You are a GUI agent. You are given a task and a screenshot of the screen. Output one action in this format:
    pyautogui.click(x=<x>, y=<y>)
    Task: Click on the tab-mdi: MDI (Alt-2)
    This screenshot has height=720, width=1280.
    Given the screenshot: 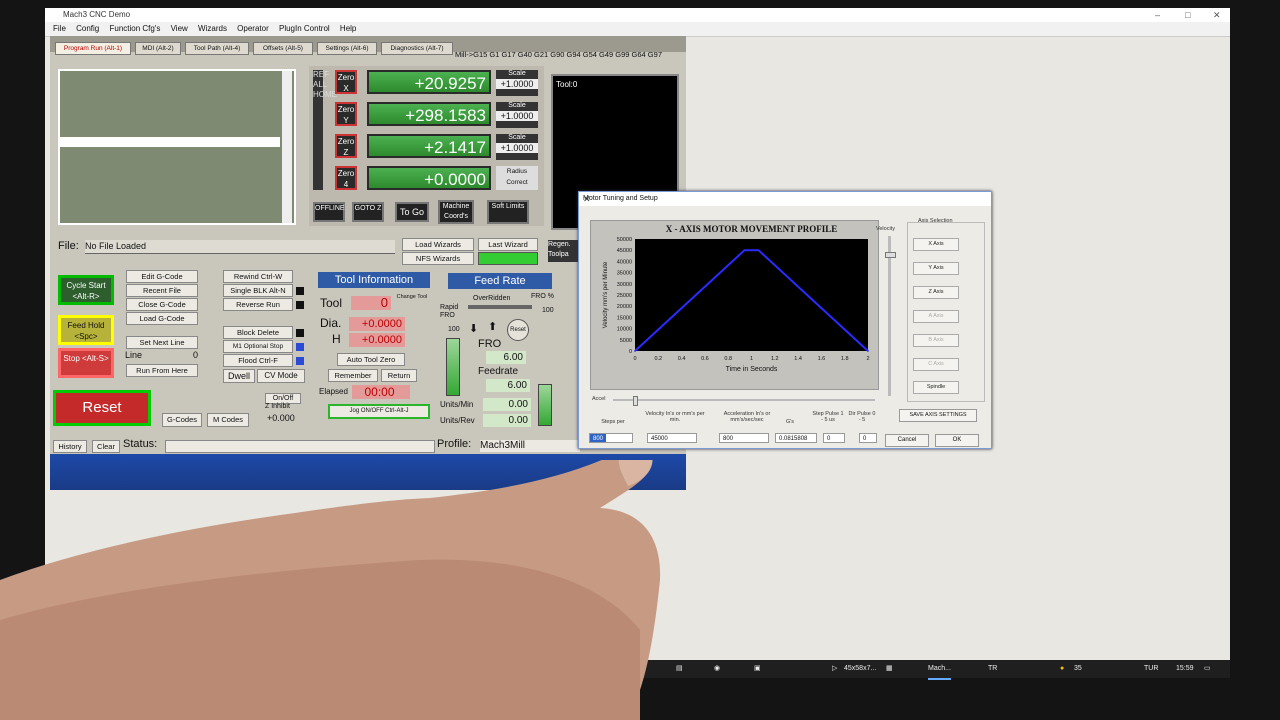 What is the action you would take?
    pyautogui.click(x=158, y=48)
    